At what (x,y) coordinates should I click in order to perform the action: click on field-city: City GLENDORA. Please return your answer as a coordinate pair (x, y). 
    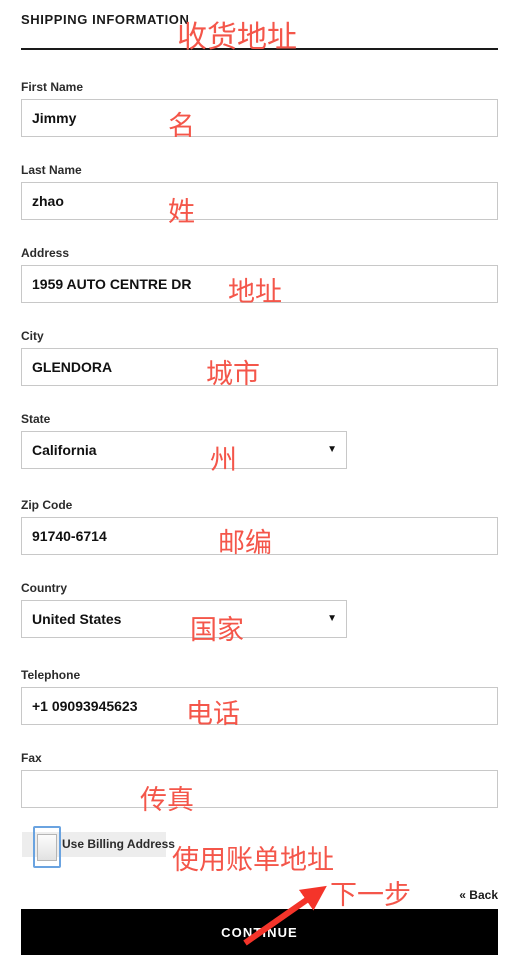
    Looking at the image, I should click on (259, 357).